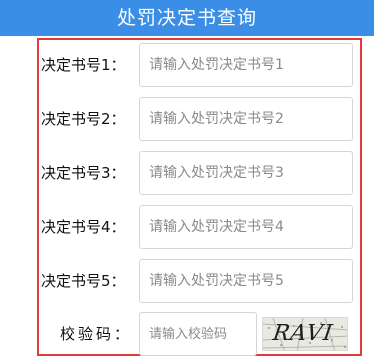  What do you see at coordinates (246, 173) in the screenshot?
I see `decision-number-3-input` at bounding box center [246, 173].